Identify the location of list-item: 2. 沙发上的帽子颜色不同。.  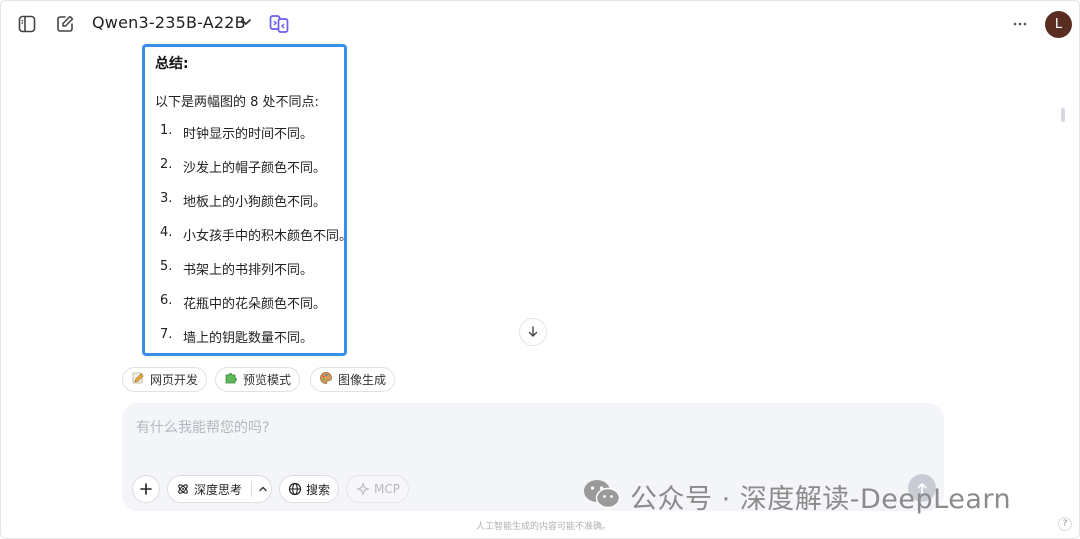
(256, 174).